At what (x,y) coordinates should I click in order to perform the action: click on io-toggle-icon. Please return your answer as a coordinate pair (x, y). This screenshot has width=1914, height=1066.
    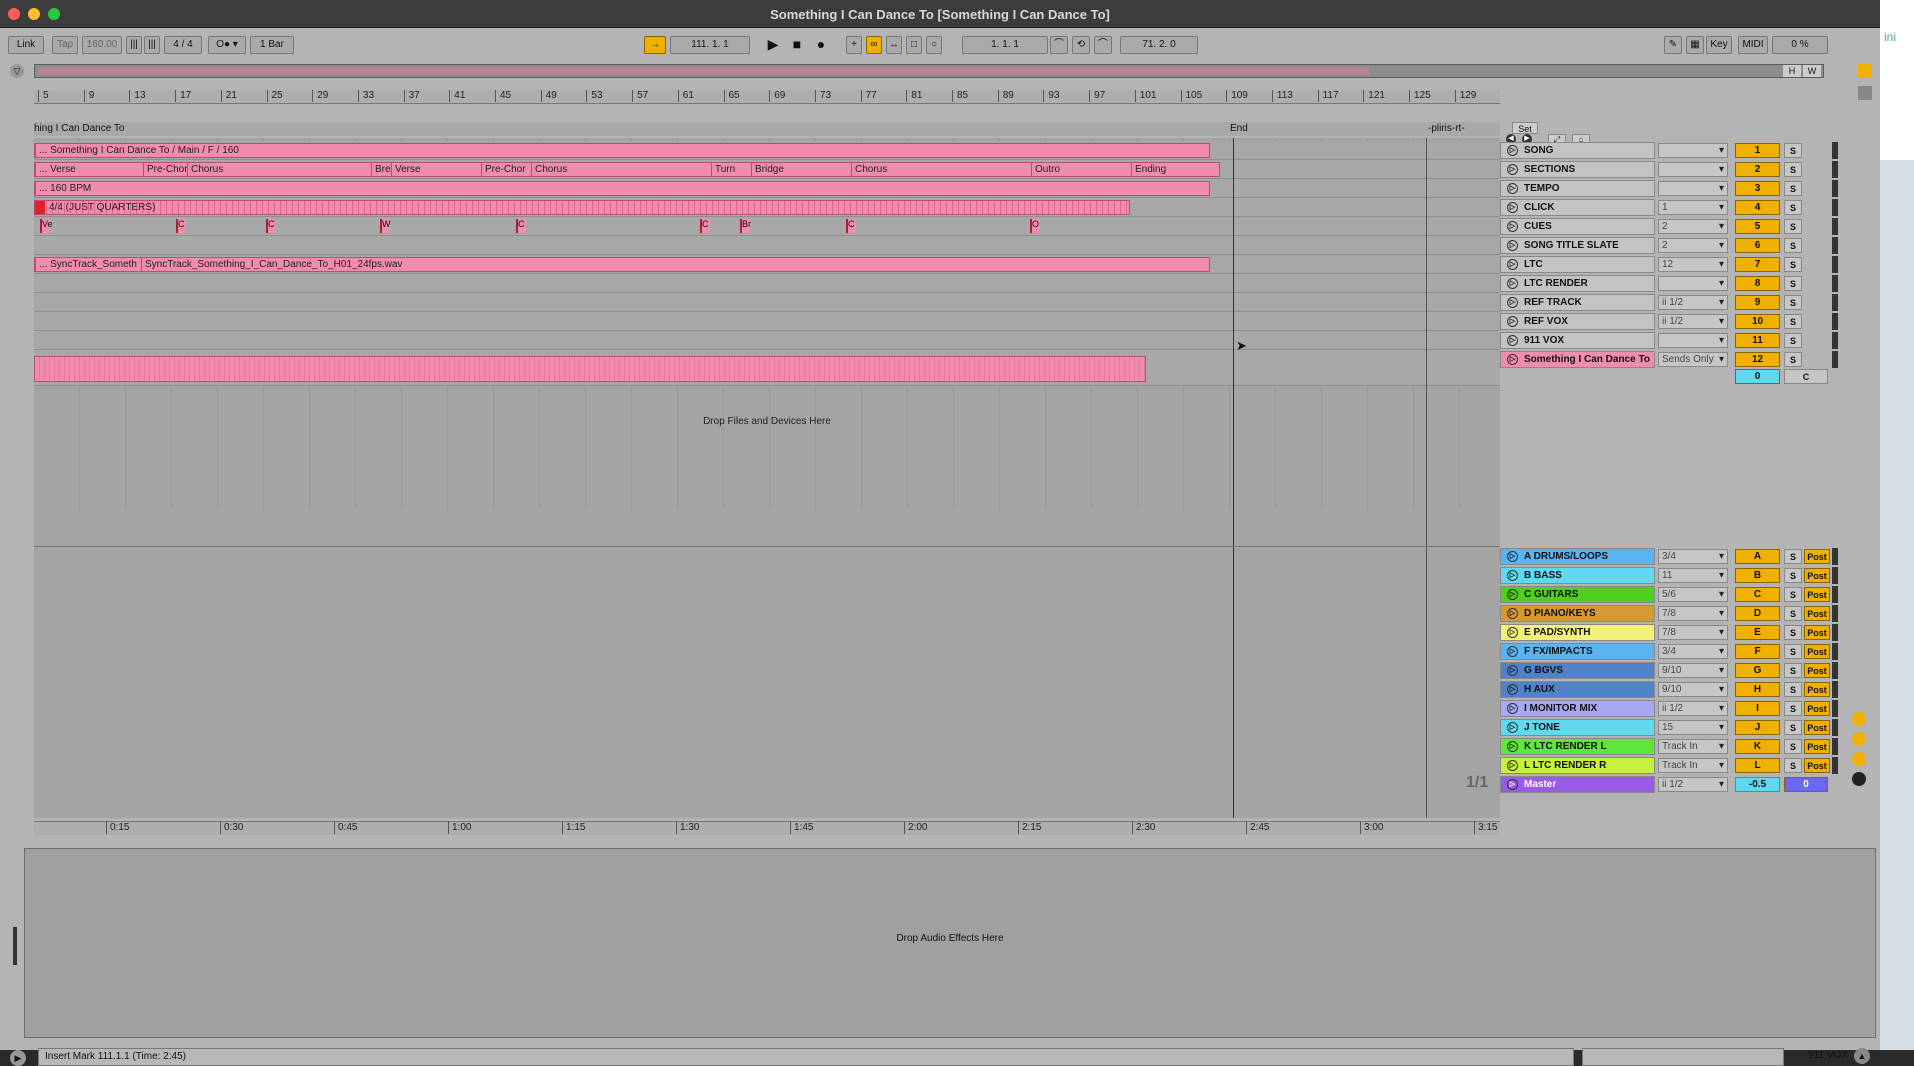
    Looking at the image, I should click on (1859, 719).